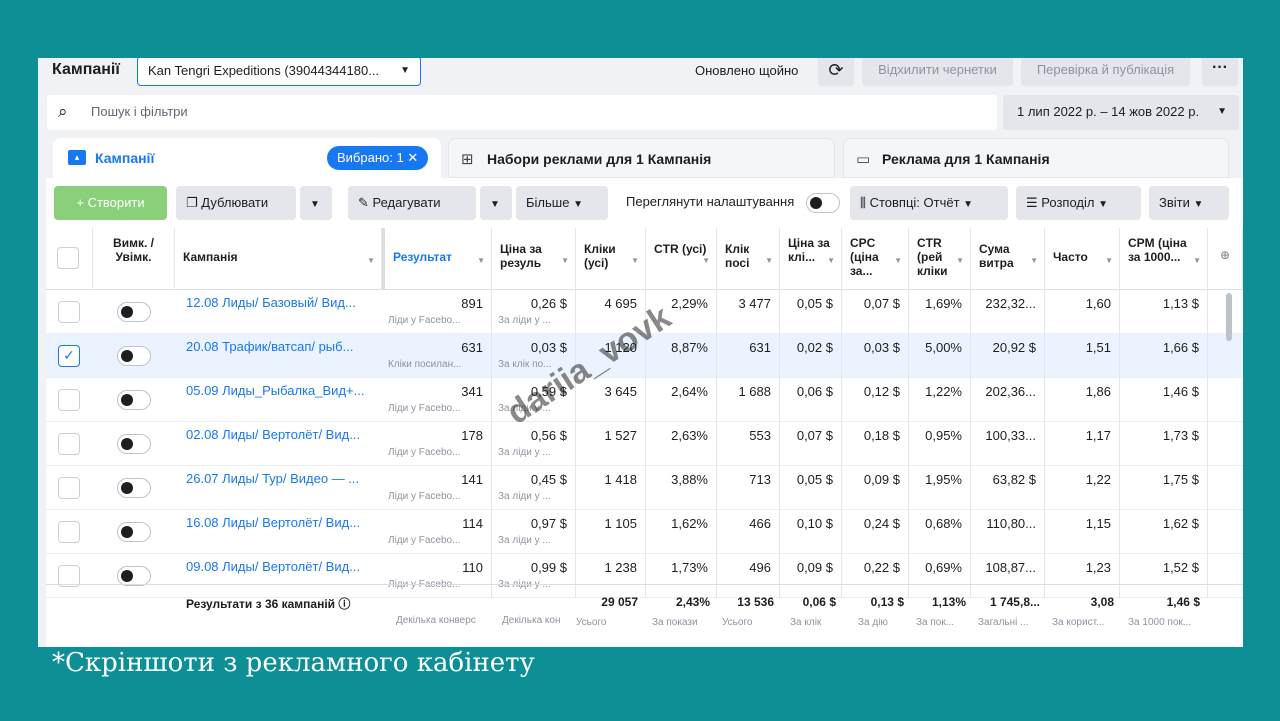  What do you see at coordinates (1105, 72) in the screenshot?
I see `review-publish-button: Перевірка й публікація` at bounding box center [1105, 72].